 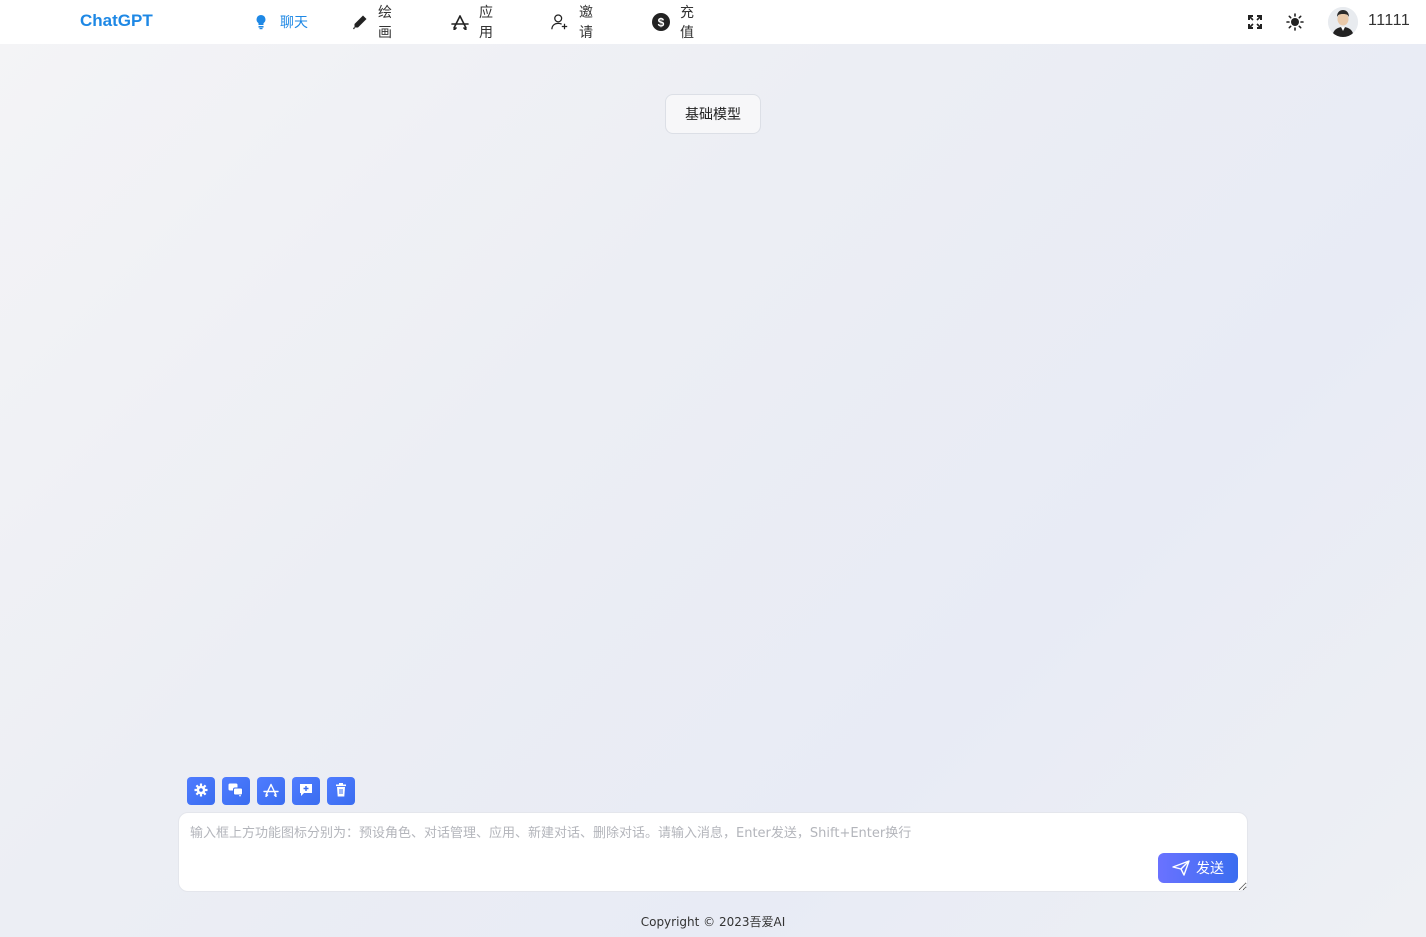 I want to click on nav-label-apps: 应用, so click(x=486, y=23).